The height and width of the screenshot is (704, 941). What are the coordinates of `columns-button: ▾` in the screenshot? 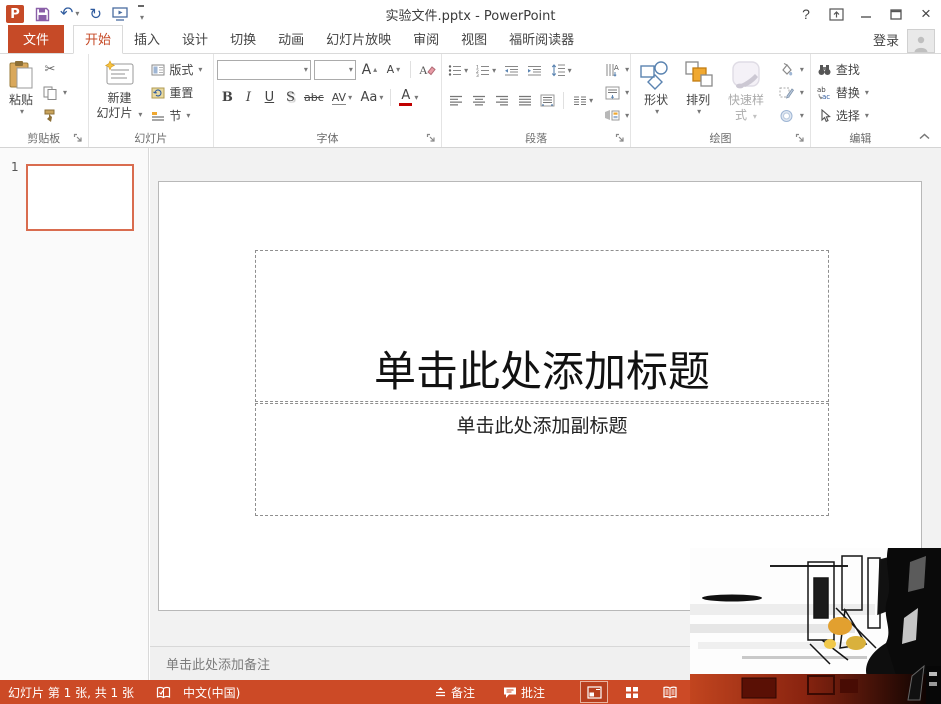 It's located at (583, 100).